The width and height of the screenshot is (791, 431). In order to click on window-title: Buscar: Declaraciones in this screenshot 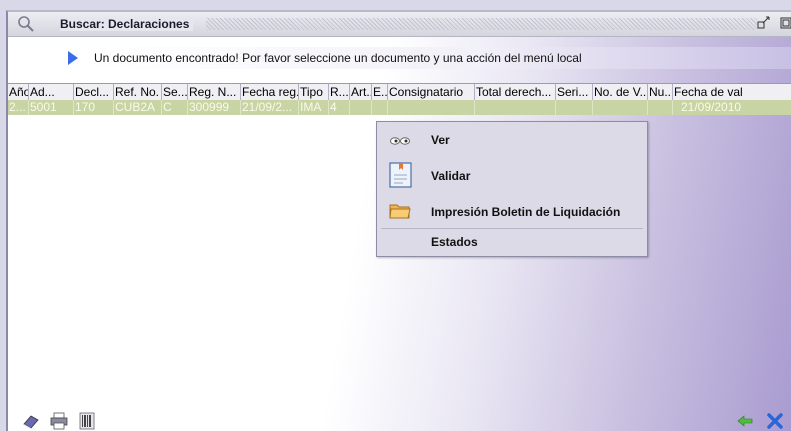, I will do `click(127, 24)`.